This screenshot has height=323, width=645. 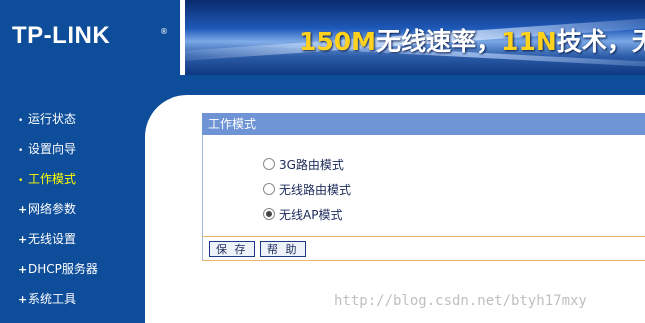 I want to click on sidebar-item-wireless: +无线设置, so click(x=47, y=238).